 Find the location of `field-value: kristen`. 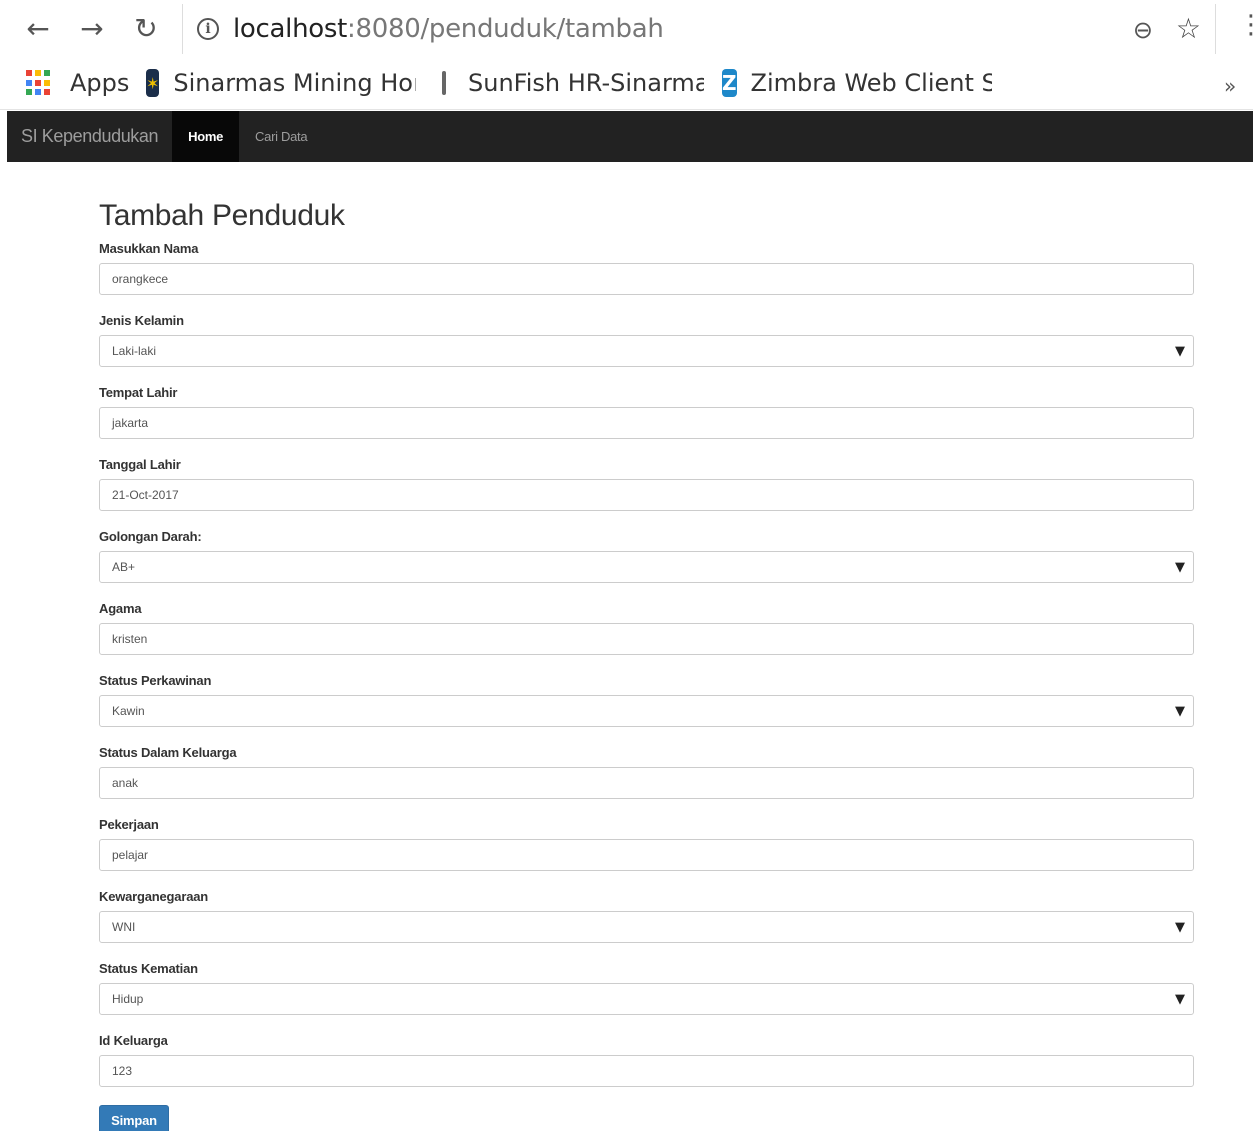

field-value: kristen is located at coordinates (130, 639).